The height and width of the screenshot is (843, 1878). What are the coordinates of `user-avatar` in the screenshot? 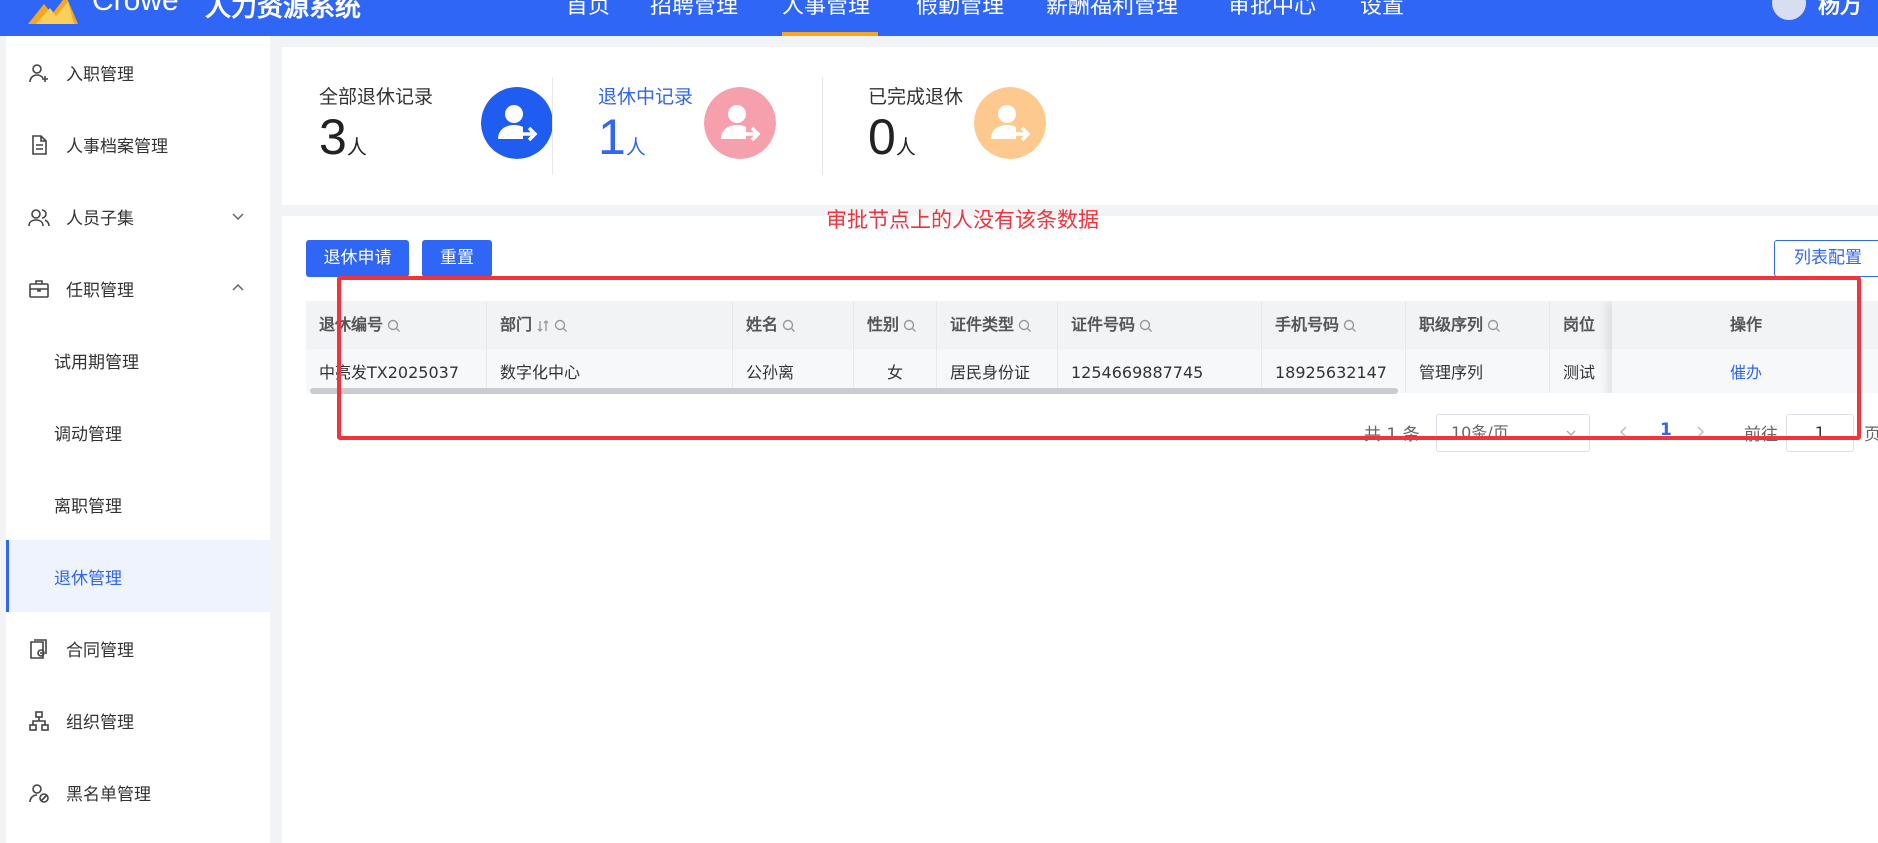 It's located at (1789, 10).